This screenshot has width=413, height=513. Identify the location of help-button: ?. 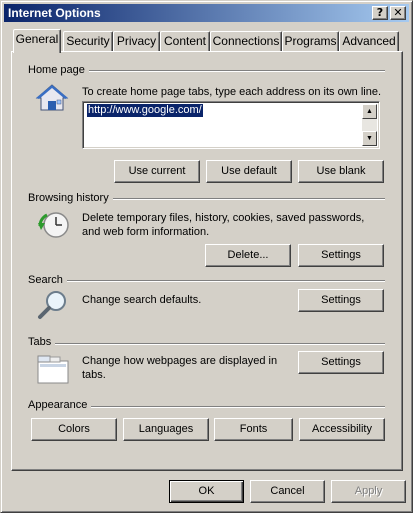
(380, 13).